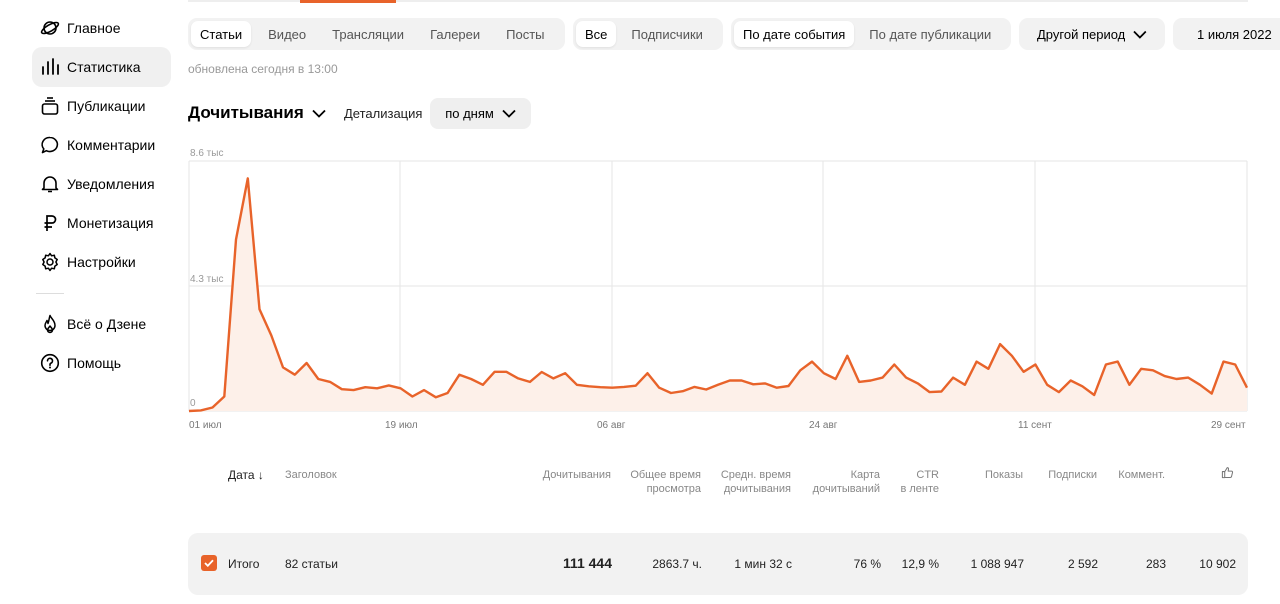 This screenshot has width=1280, height=604. What do you see at coordinates (241, 475) in the screenshot?
I see `column-header-label: Дата` at bounding box center [241, 475].